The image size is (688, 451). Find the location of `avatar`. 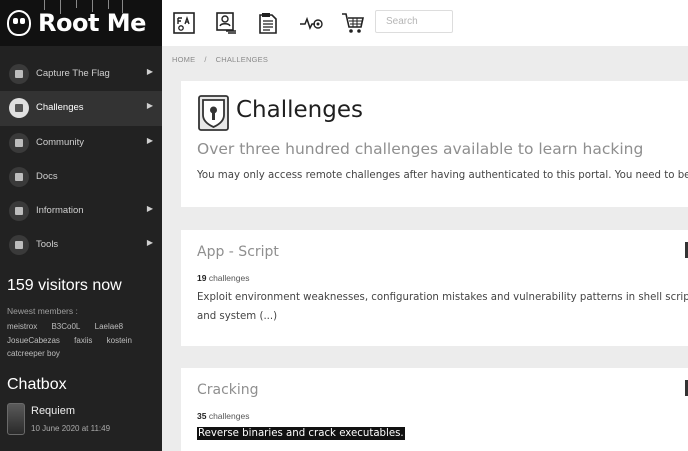

avatar is located at coordinates (16, 419).